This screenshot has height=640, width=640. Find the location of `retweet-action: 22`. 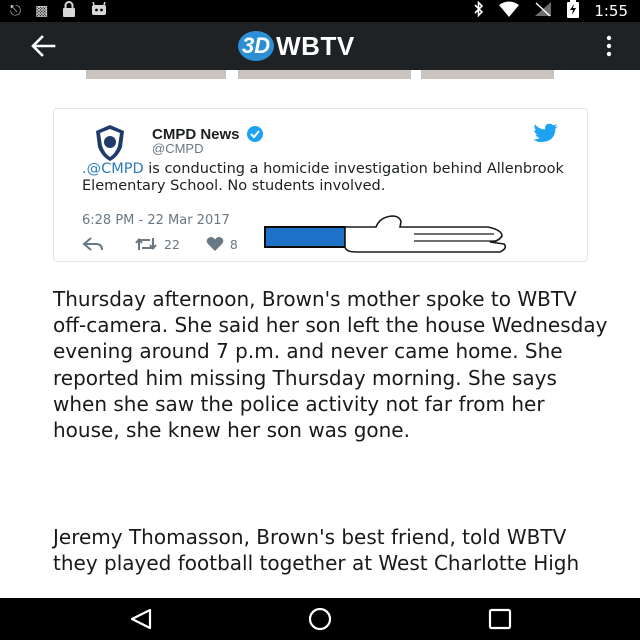

retweet-action: 22 is located at coordinates (157, 244).